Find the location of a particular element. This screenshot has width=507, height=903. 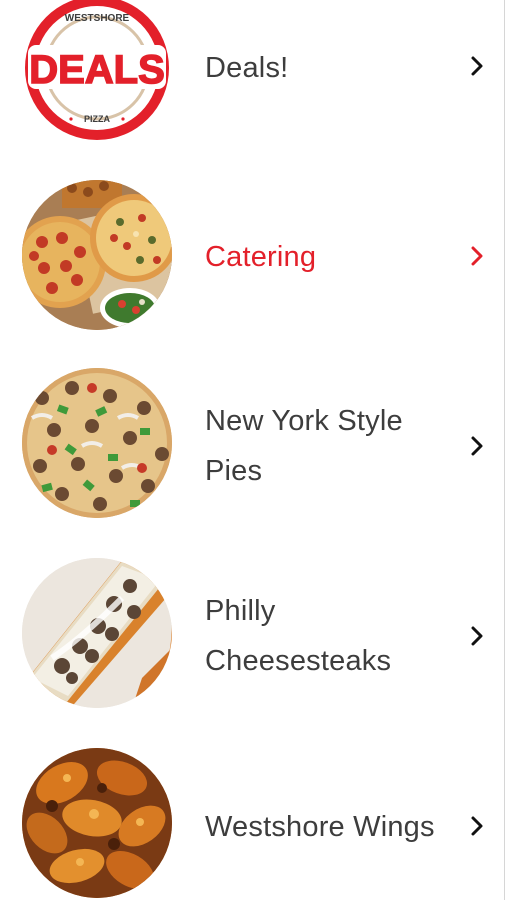

logo-main-text: DEALS is located at coordinates (97, 70).